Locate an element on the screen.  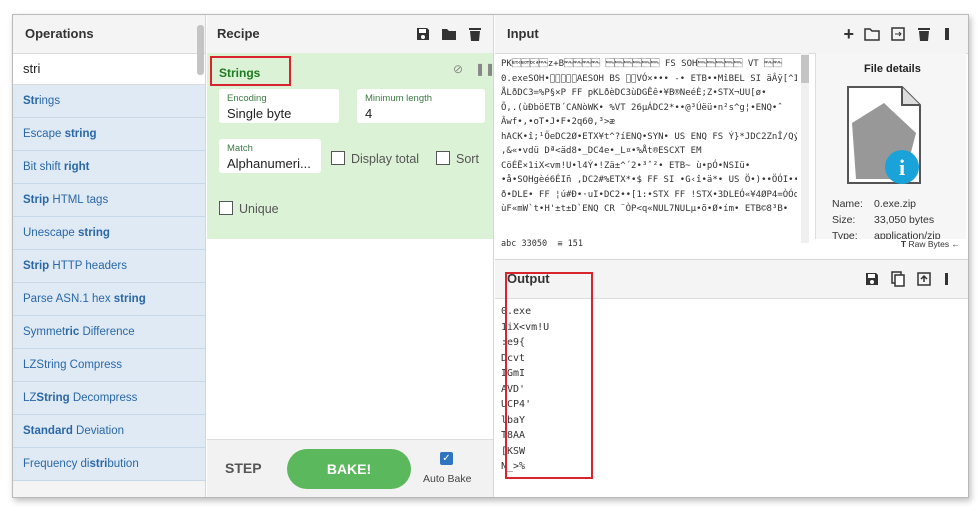
file-size-value: 33,050 bytes is located at coordinates (904, 220).